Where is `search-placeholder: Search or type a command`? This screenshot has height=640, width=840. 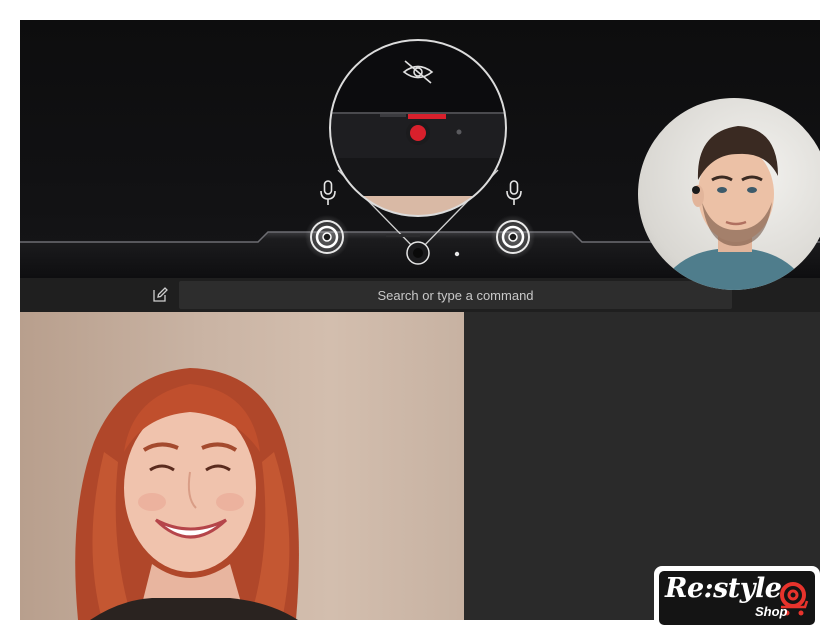
search-placeholder: Search or type a command is located at coordinates (455, 295).